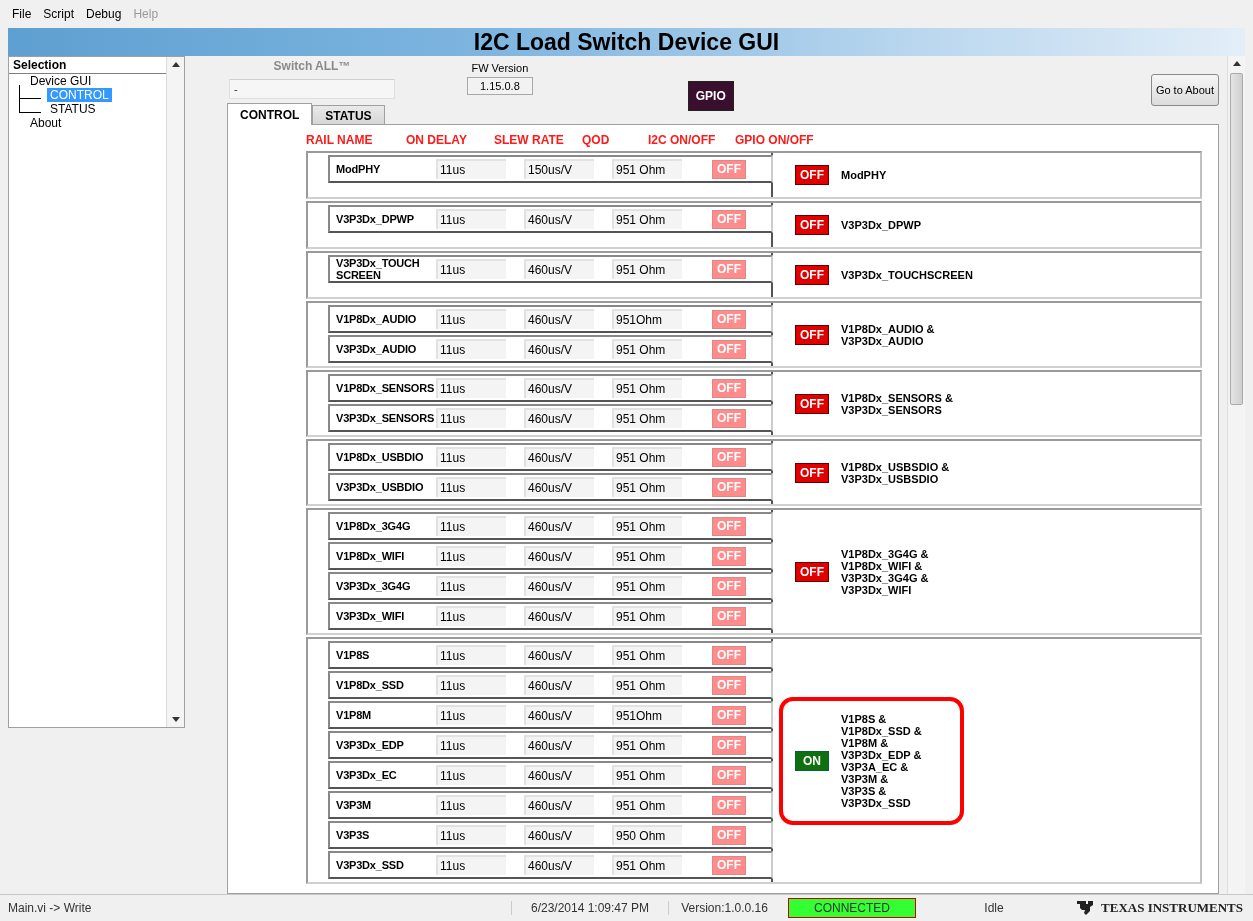 This screenshot has width=1253, height=921. Describe the element at coordinates (812, 760) in the screenshot. I see `gpio-toggle: ON` at that location.